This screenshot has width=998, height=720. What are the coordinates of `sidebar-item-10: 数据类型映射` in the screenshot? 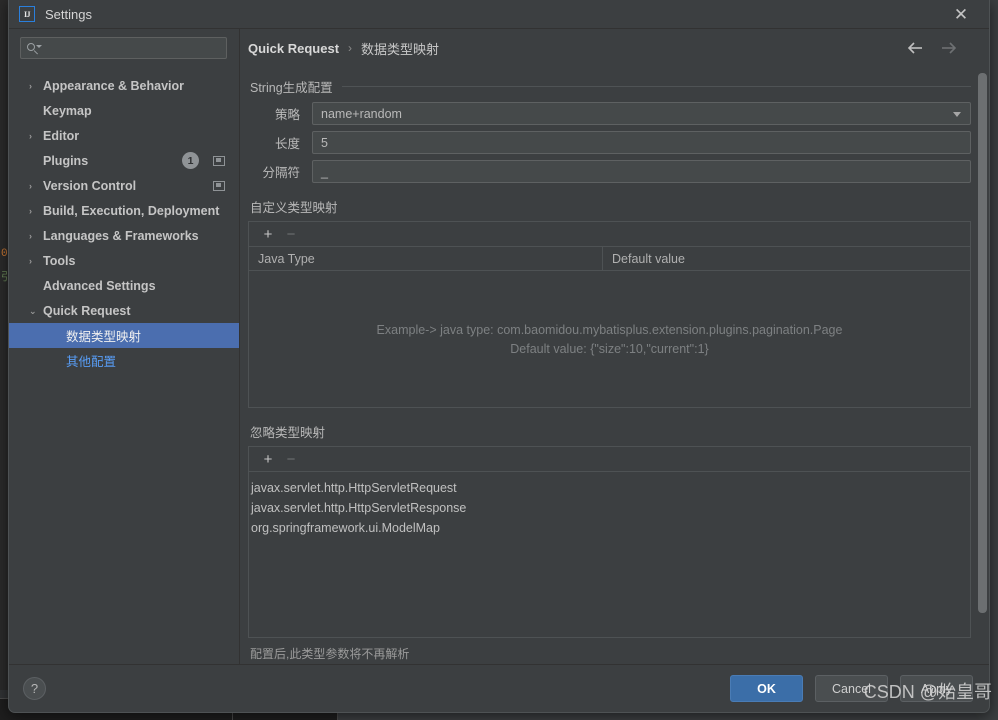 It's located at (124, 335).